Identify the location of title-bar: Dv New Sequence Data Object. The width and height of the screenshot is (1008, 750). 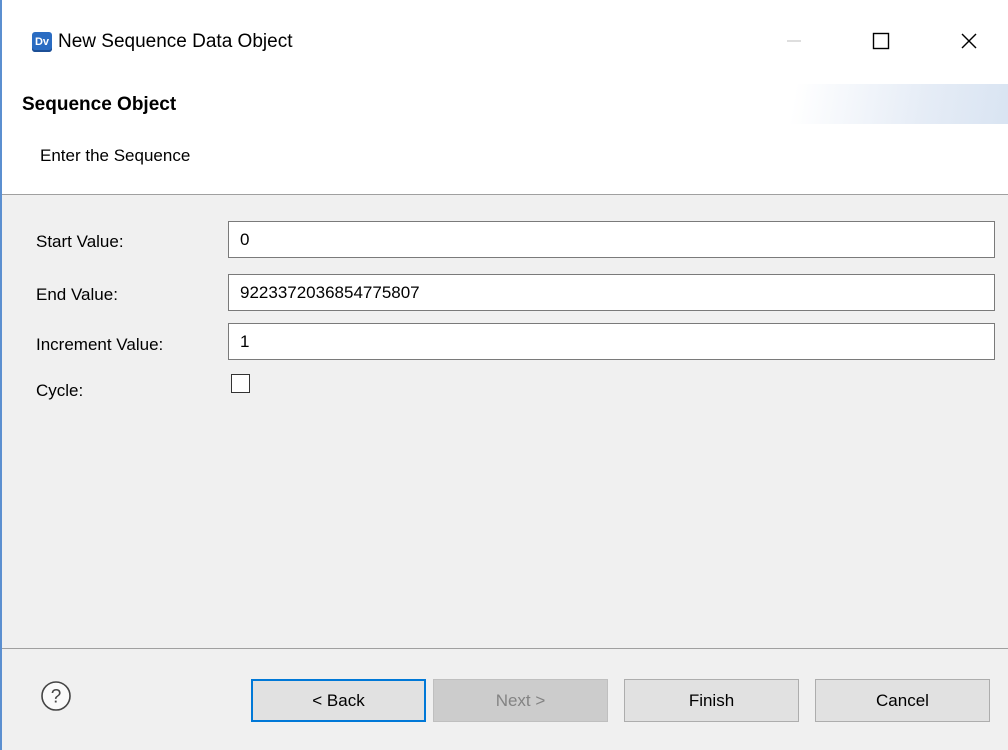
(505, 42).